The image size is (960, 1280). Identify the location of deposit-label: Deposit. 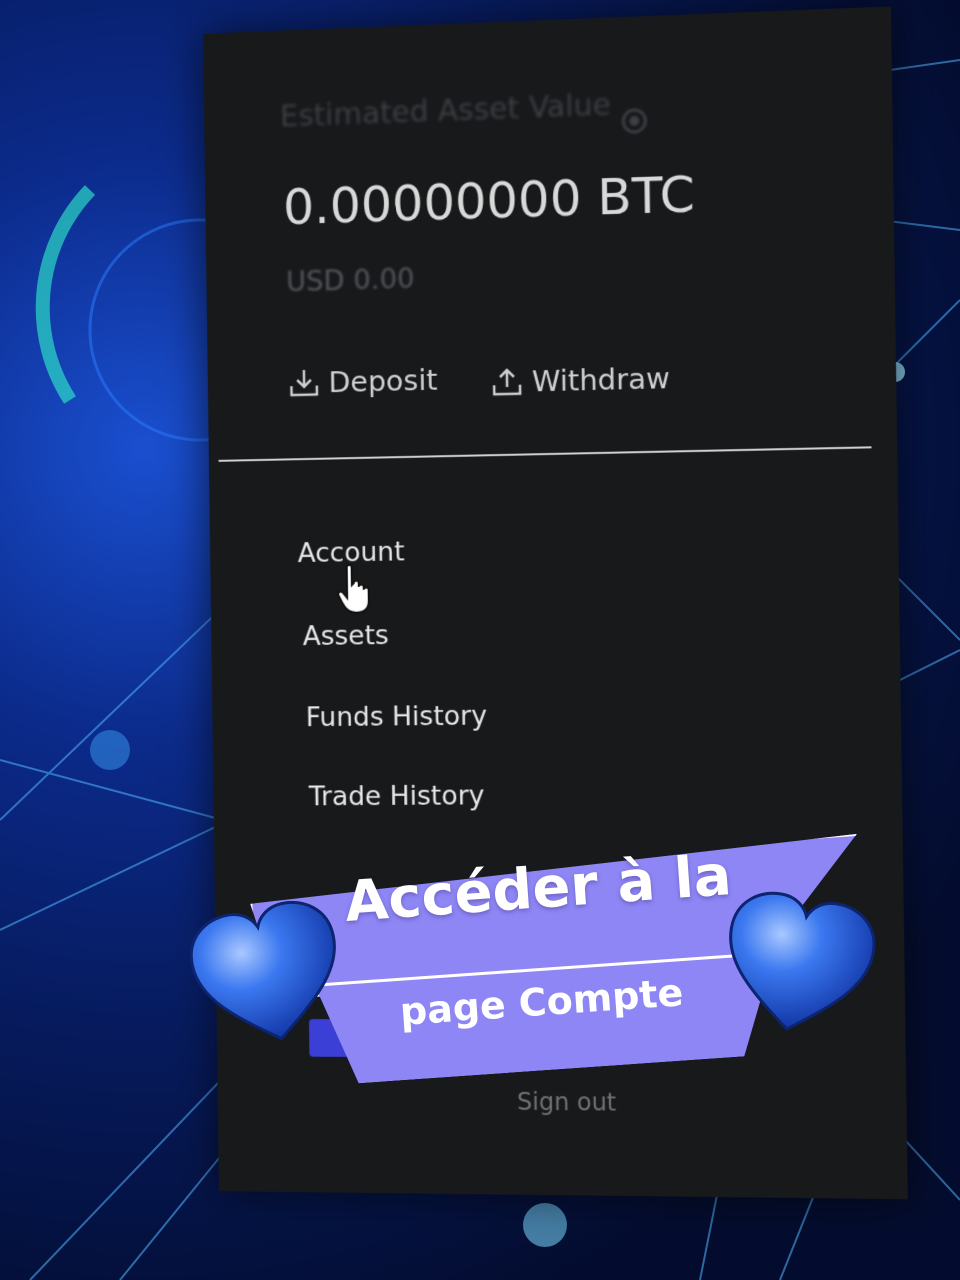
(383, 381).